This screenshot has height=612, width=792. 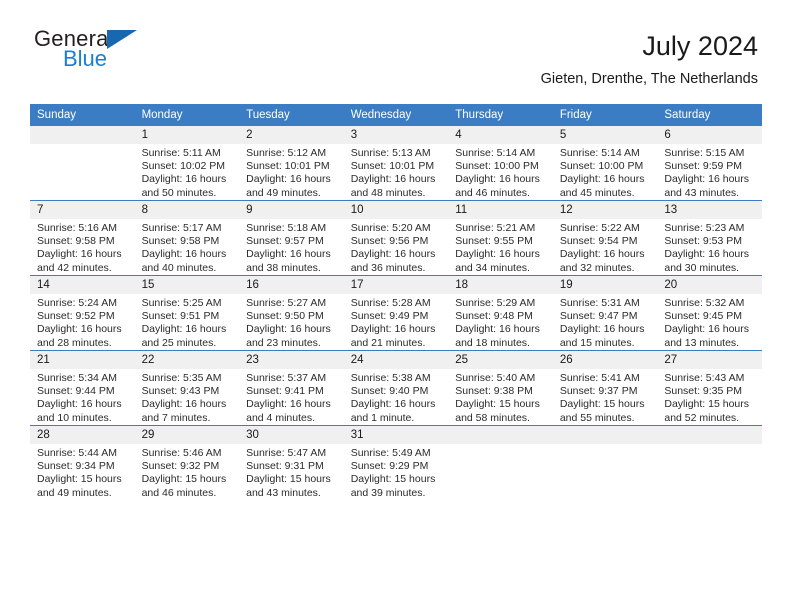 What do you see at coordinates (187, 210) in the screenshot?
I see `day-number: 8` at bounding box center [187, 210].